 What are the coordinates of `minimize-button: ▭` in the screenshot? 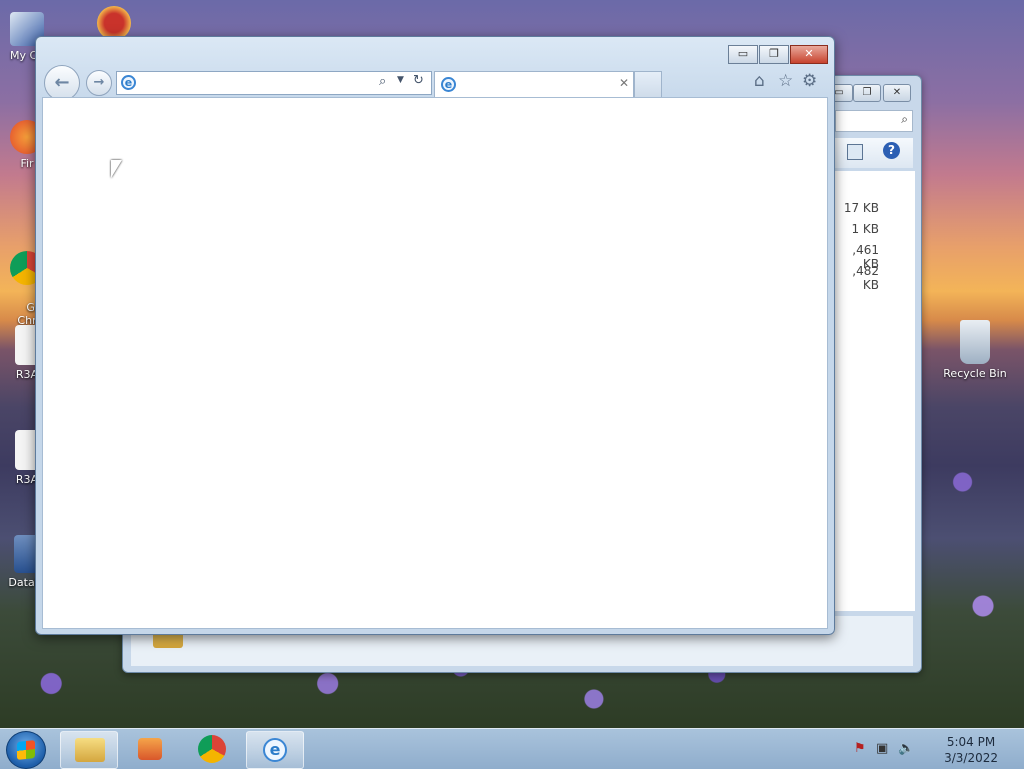 It's located at (743, 54).